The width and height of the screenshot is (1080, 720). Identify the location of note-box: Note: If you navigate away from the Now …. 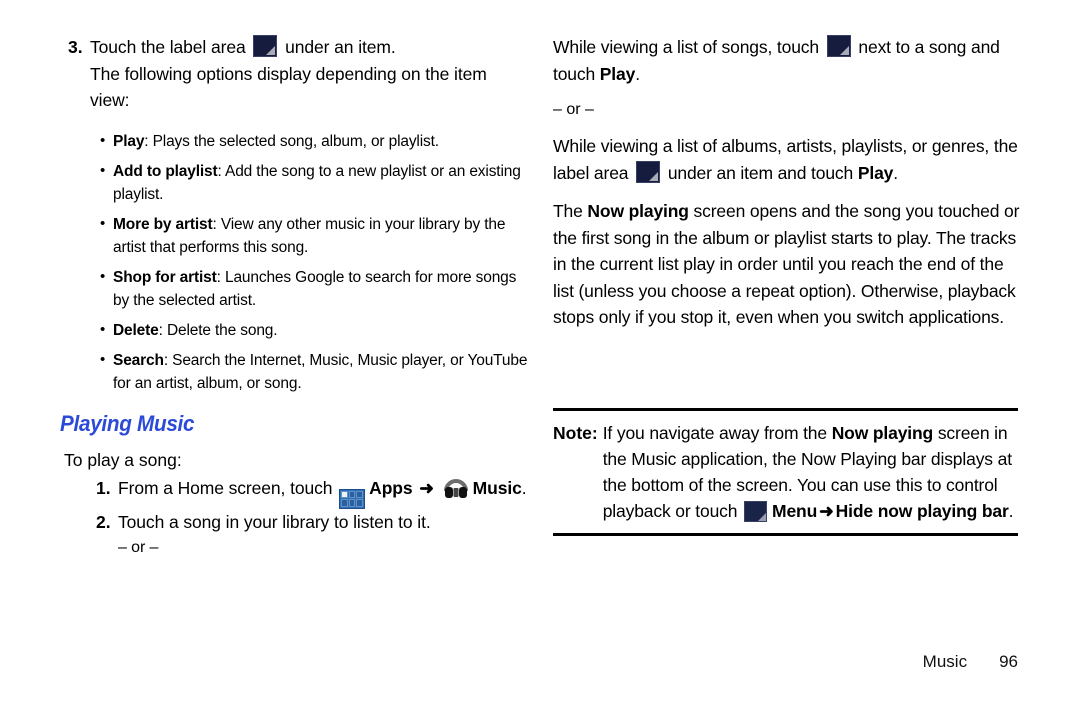
(785, 472).